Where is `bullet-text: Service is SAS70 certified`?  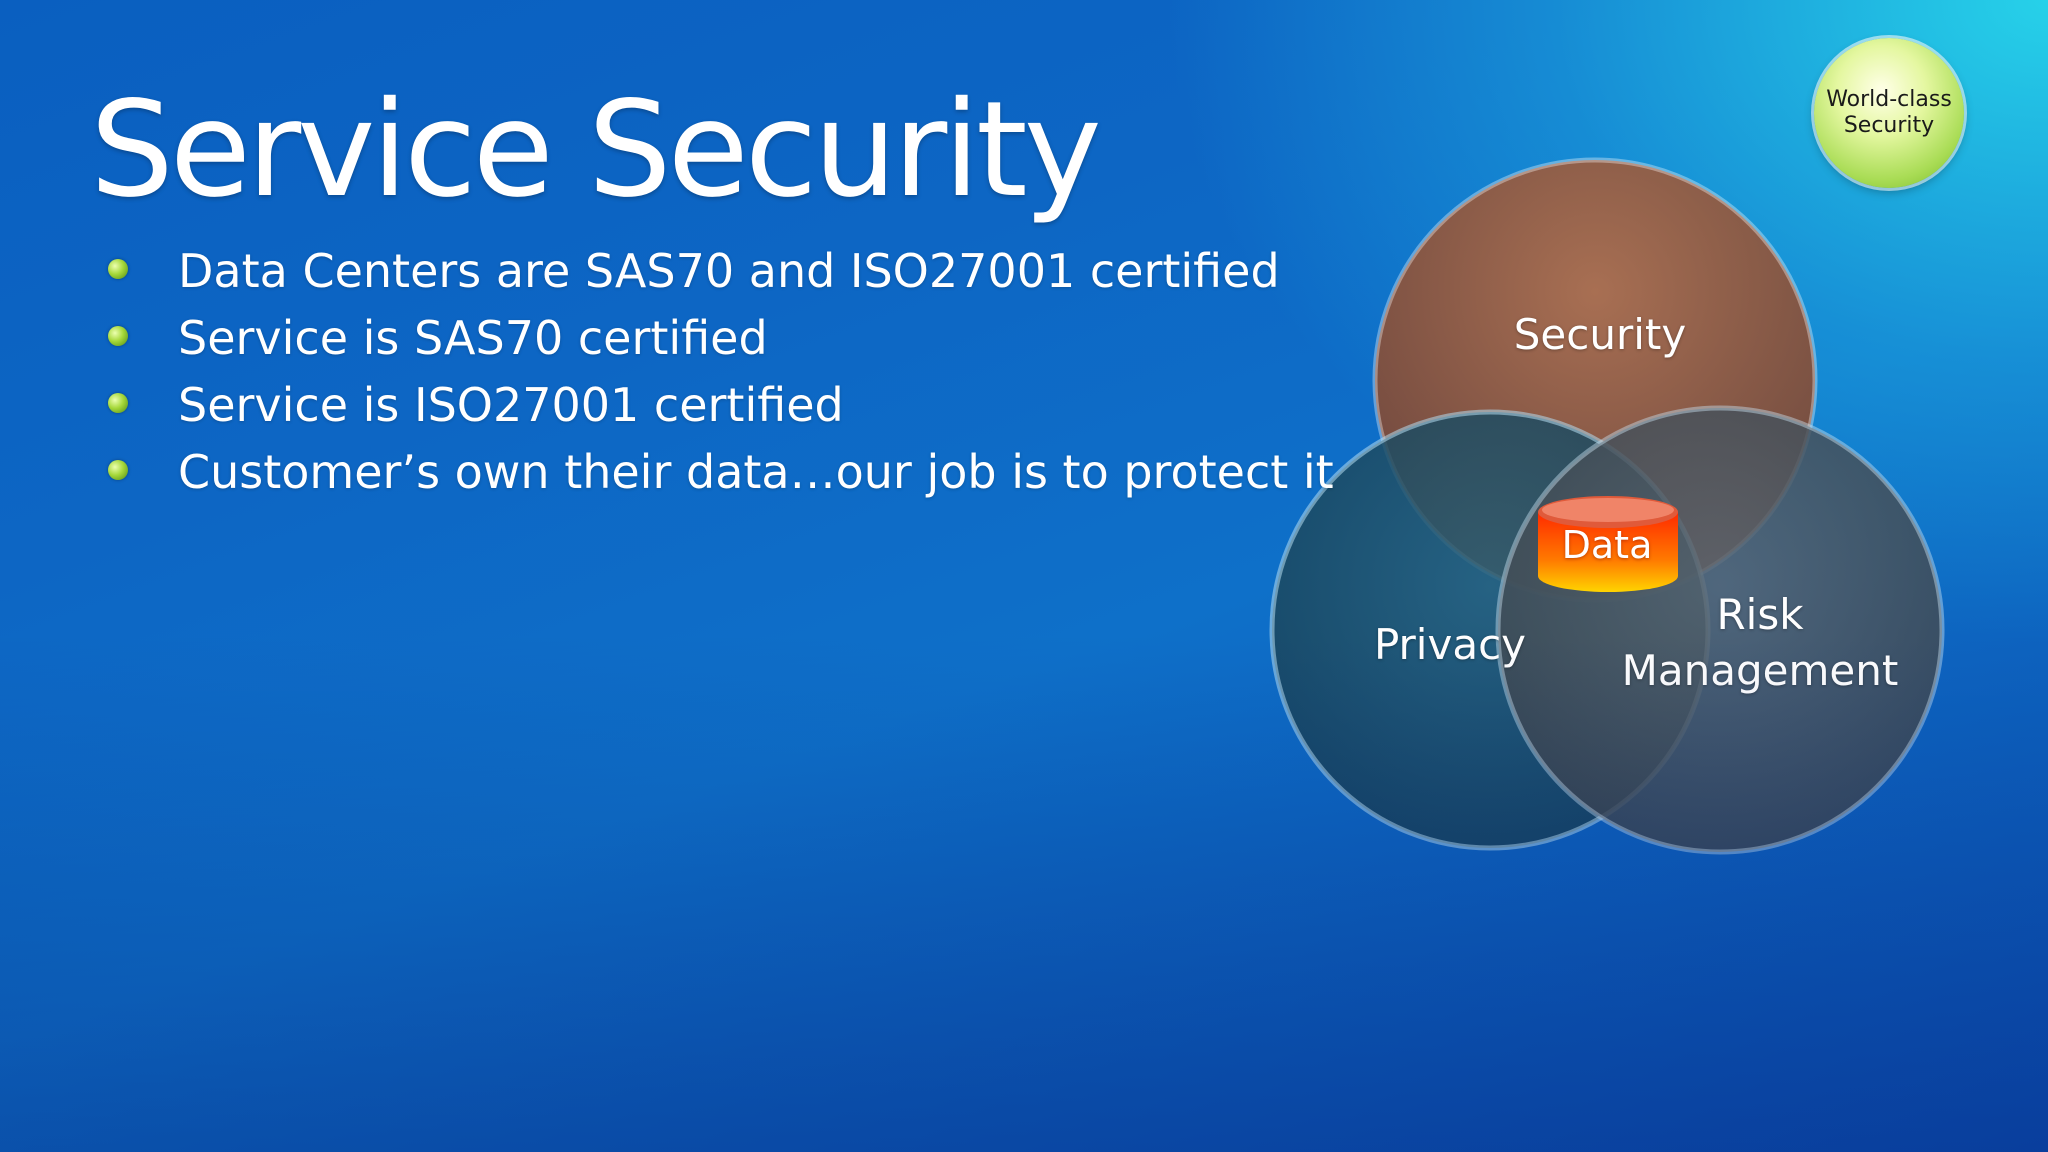
bullet-text: Service is SAS70 certified is located at coordinates (473, 338).